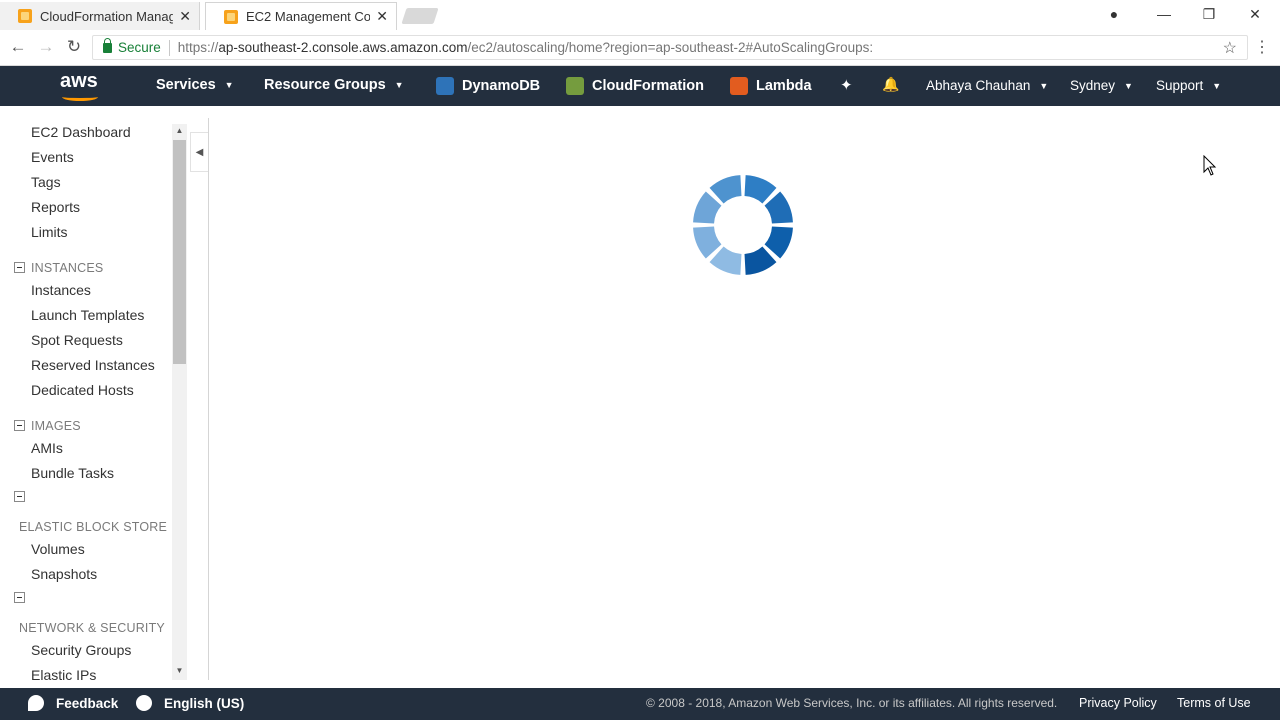 The height and width of the screenshot is (720, 1280). Describe the element at coordinates (1262, 47) in the screenshot. I see `browser-menu-icon: ⋮` at that location.